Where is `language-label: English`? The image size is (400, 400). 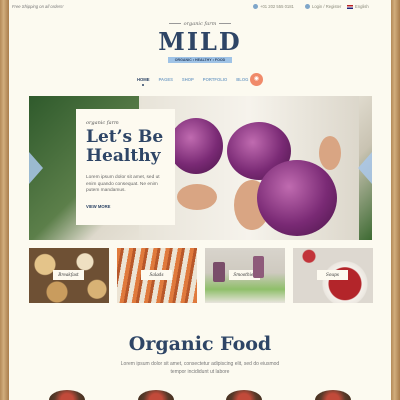
language-label: English is located at coordinates (362, 6).